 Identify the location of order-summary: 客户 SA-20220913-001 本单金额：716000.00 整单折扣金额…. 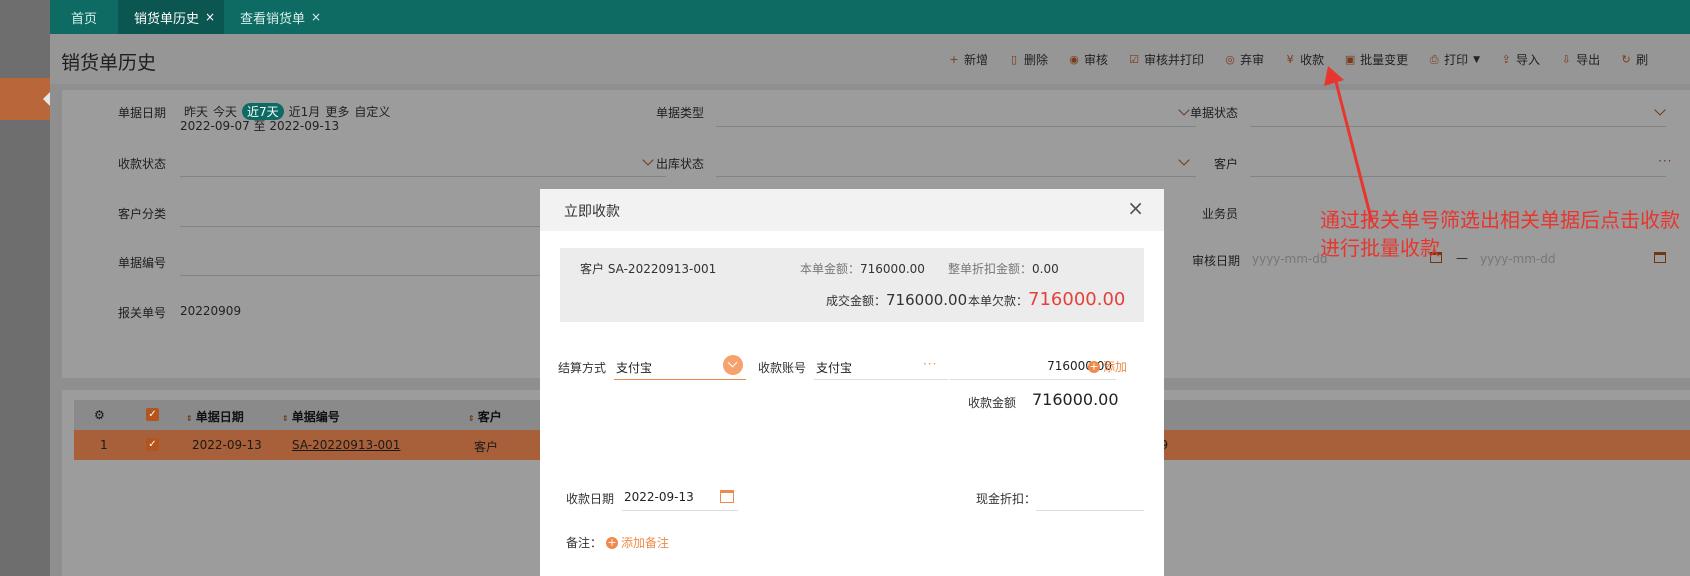
(852, 285).